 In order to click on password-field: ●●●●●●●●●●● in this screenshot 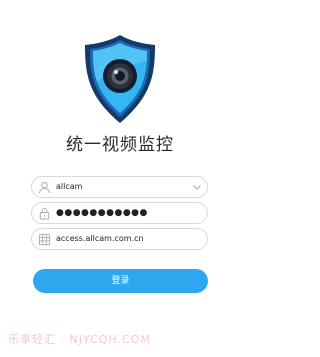, I will do `click(119, 213)`.